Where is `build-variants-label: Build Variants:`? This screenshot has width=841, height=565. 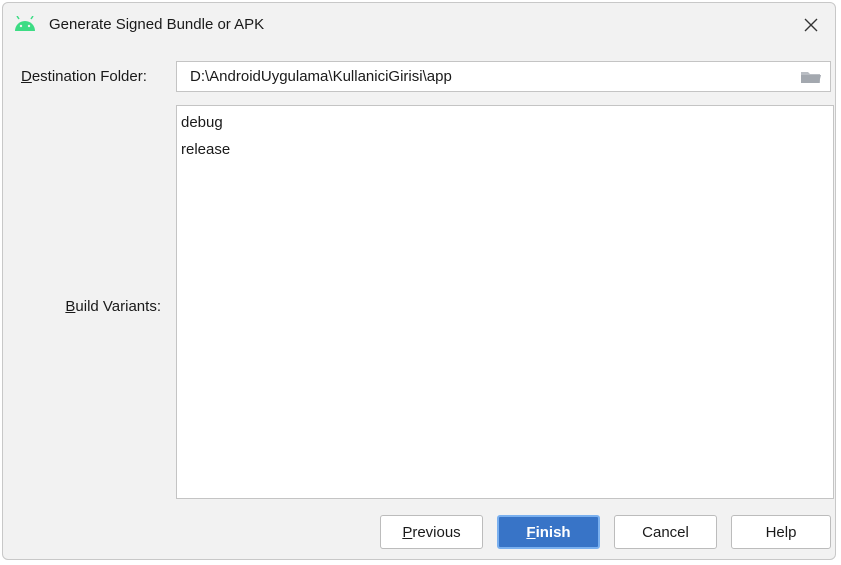 build-variants-label: Build Variants: is located at coordinates (113, 306).